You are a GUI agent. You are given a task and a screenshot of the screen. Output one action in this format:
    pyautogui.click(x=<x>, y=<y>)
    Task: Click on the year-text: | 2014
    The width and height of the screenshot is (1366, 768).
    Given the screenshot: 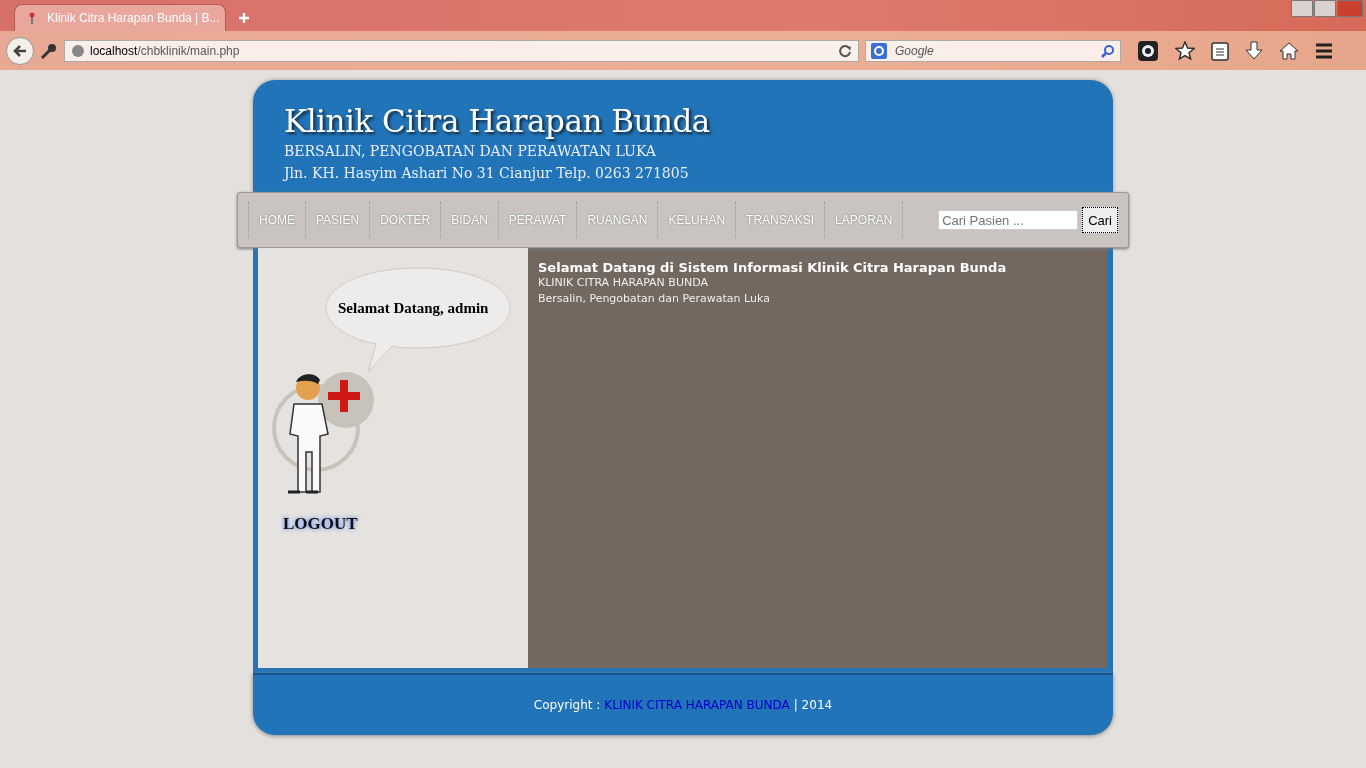 What is the action you would take?
    pyautogui.click(x=813, y=705)
    